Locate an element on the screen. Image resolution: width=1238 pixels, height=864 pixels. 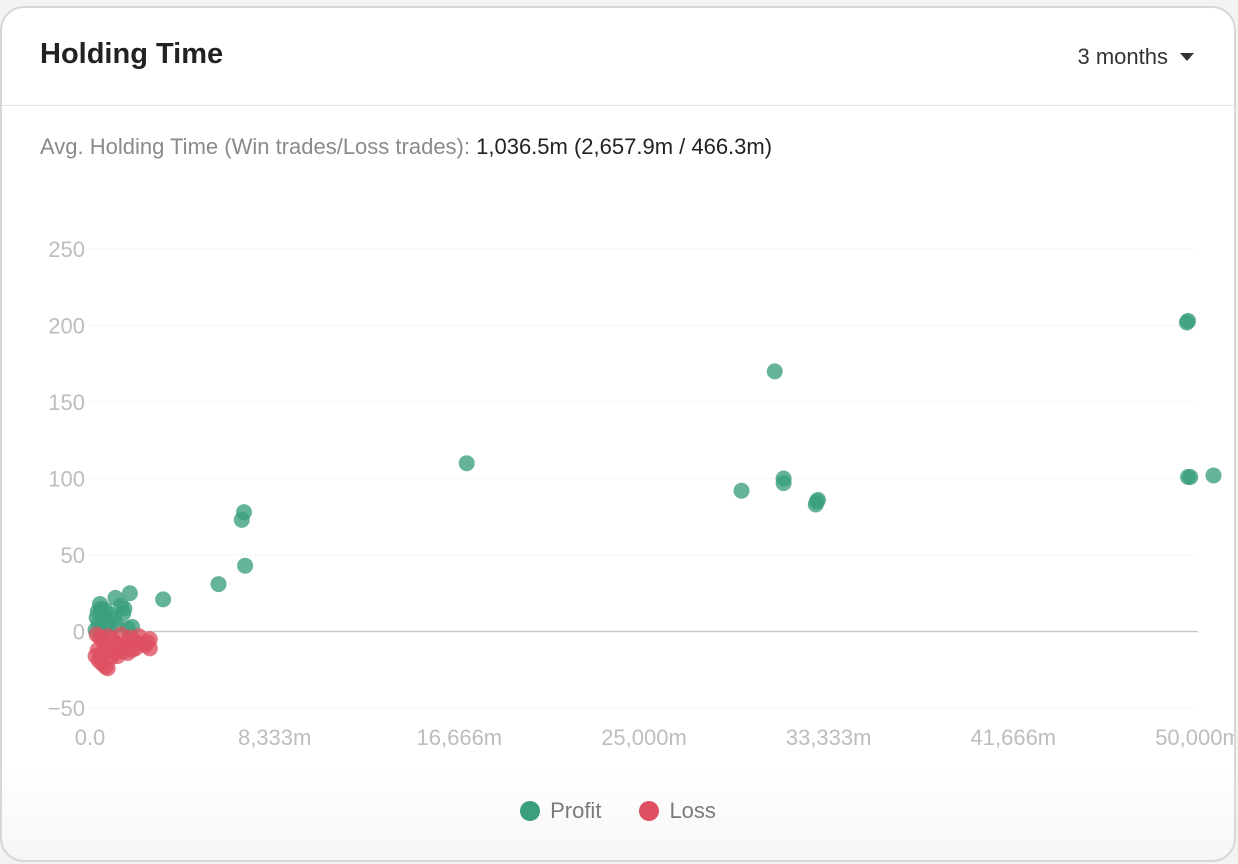
legend-item-profit: Profit is located at coordinates (560, 811).